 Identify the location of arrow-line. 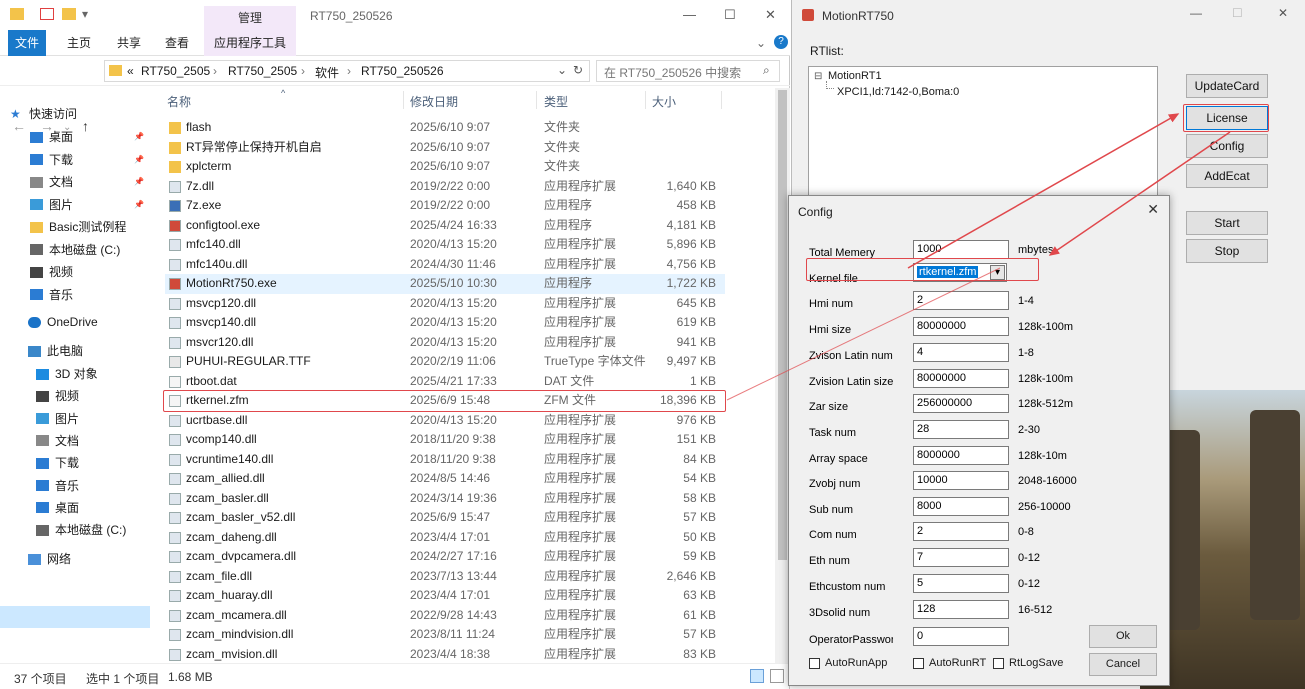
(863, 334).